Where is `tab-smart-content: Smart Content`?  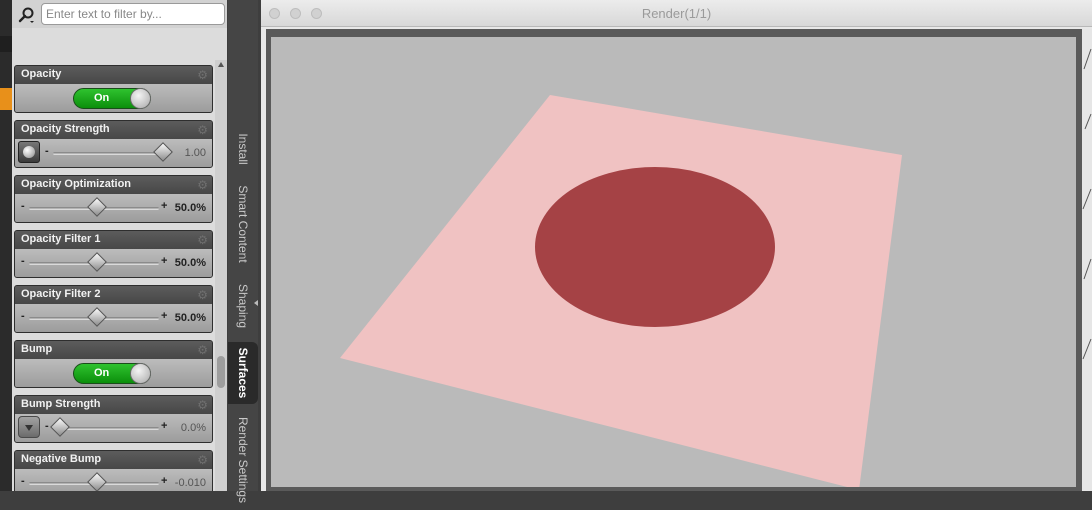 tab-smart-content: Smart Content is located at coordinates (243, 224).